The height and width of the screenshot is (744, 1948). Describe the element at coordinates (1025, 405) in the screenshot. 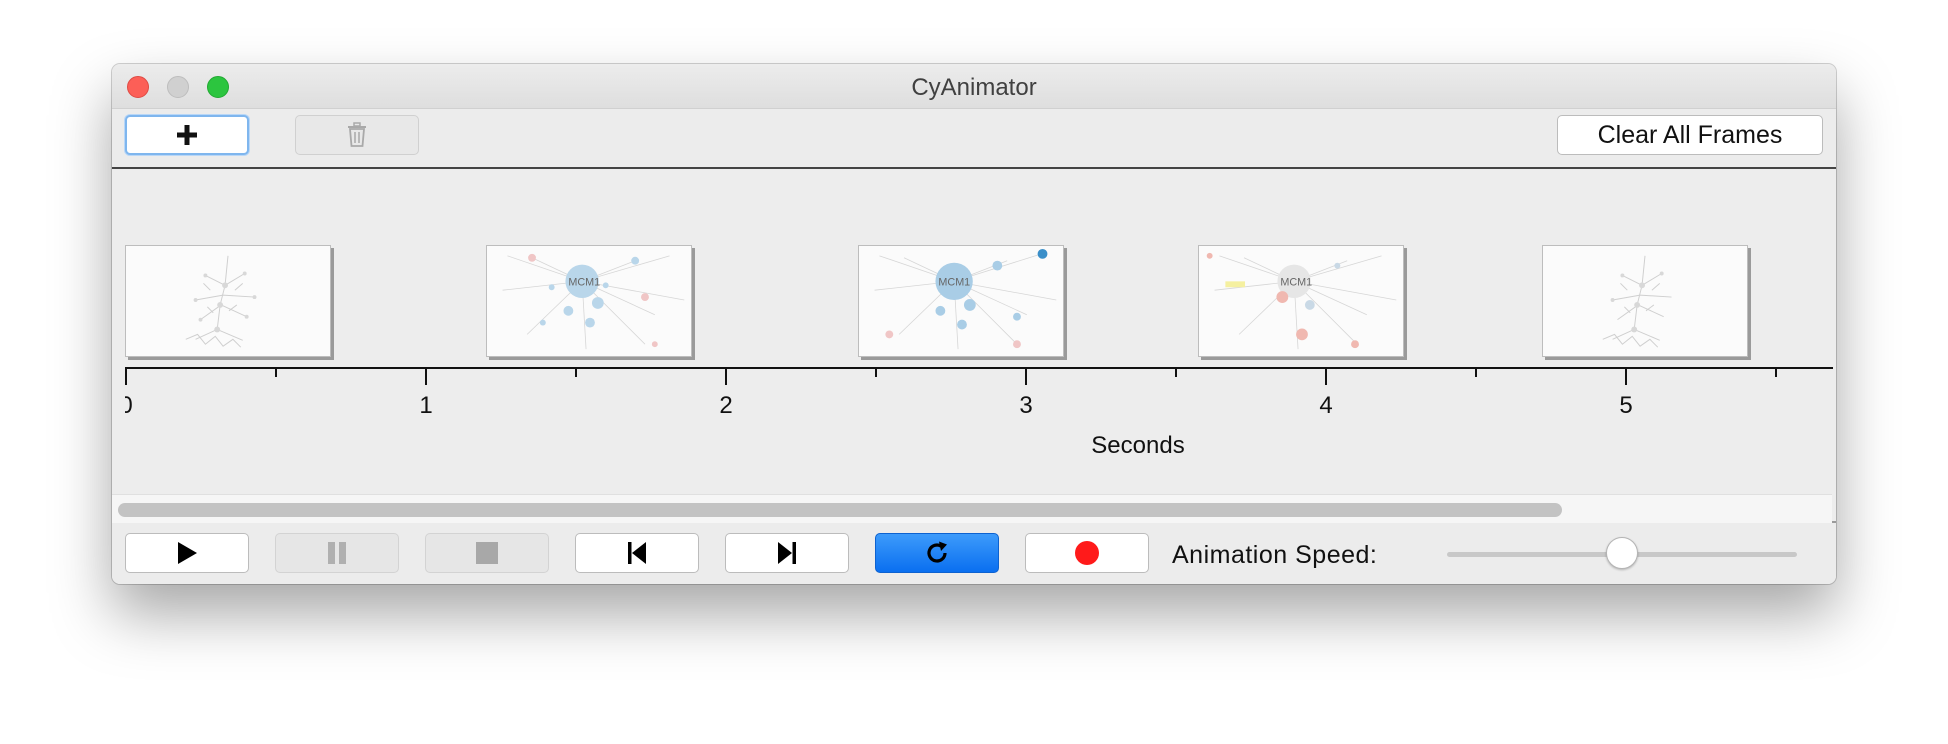

I see `tick-label: 3` at that location.